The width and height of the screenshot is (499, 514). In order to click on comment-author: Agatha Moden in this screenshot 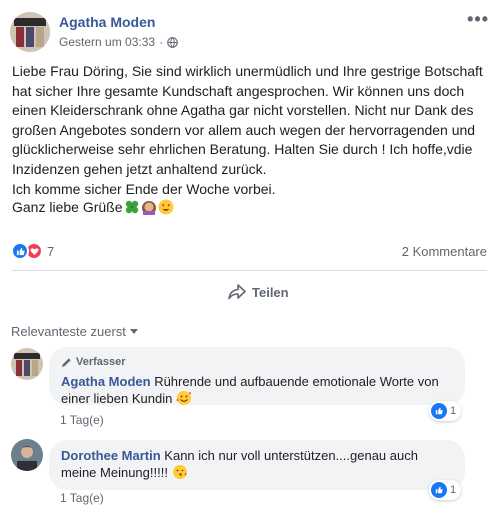, I will do `click(106, 381)`.